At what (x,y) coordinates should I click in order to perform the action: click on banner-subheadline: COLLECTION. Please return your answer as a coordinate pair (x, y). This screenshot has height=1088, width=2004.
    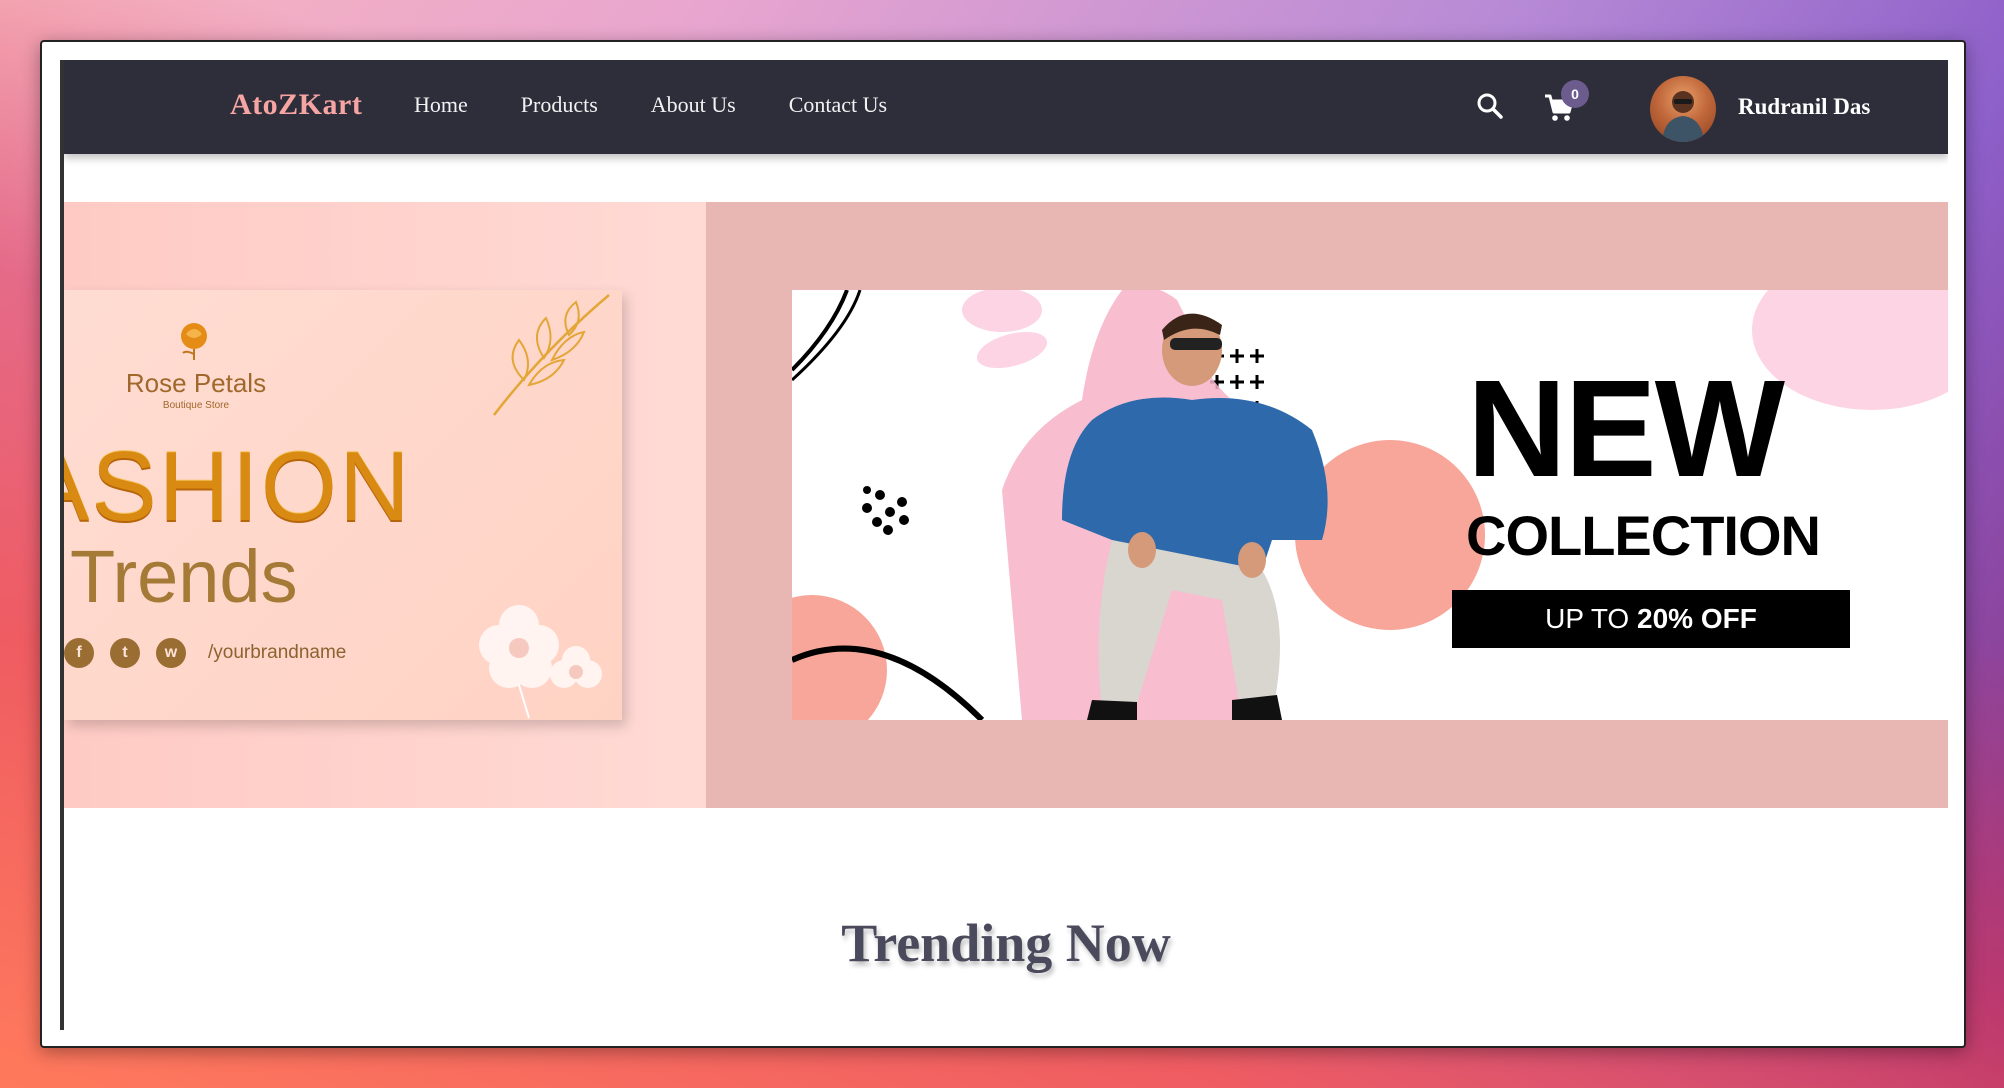
    Looking at the image, I should click on (1643, 535).